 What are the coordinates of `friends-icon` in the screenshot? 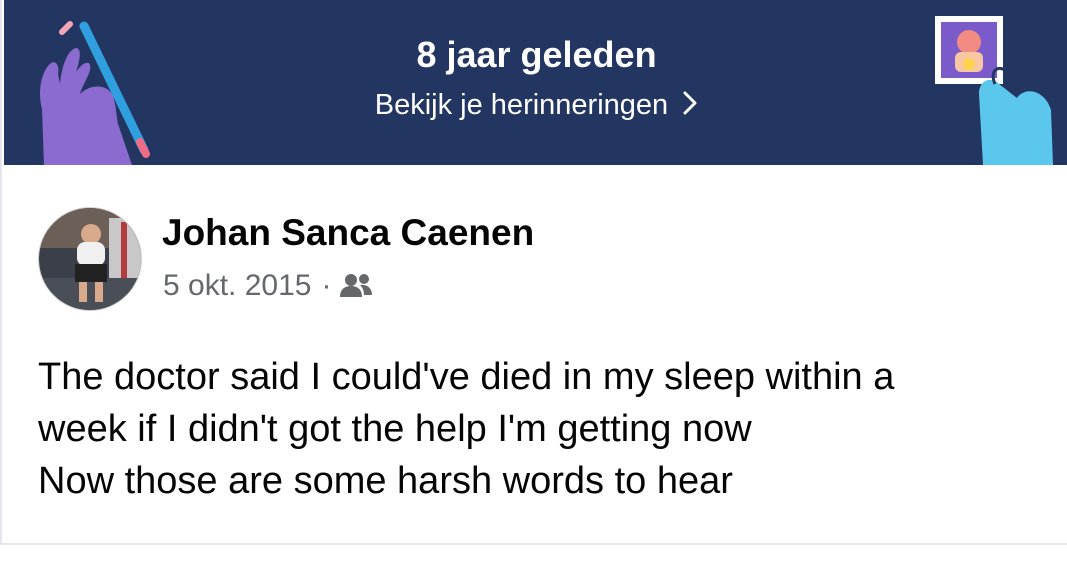 It's located at (356, 286).